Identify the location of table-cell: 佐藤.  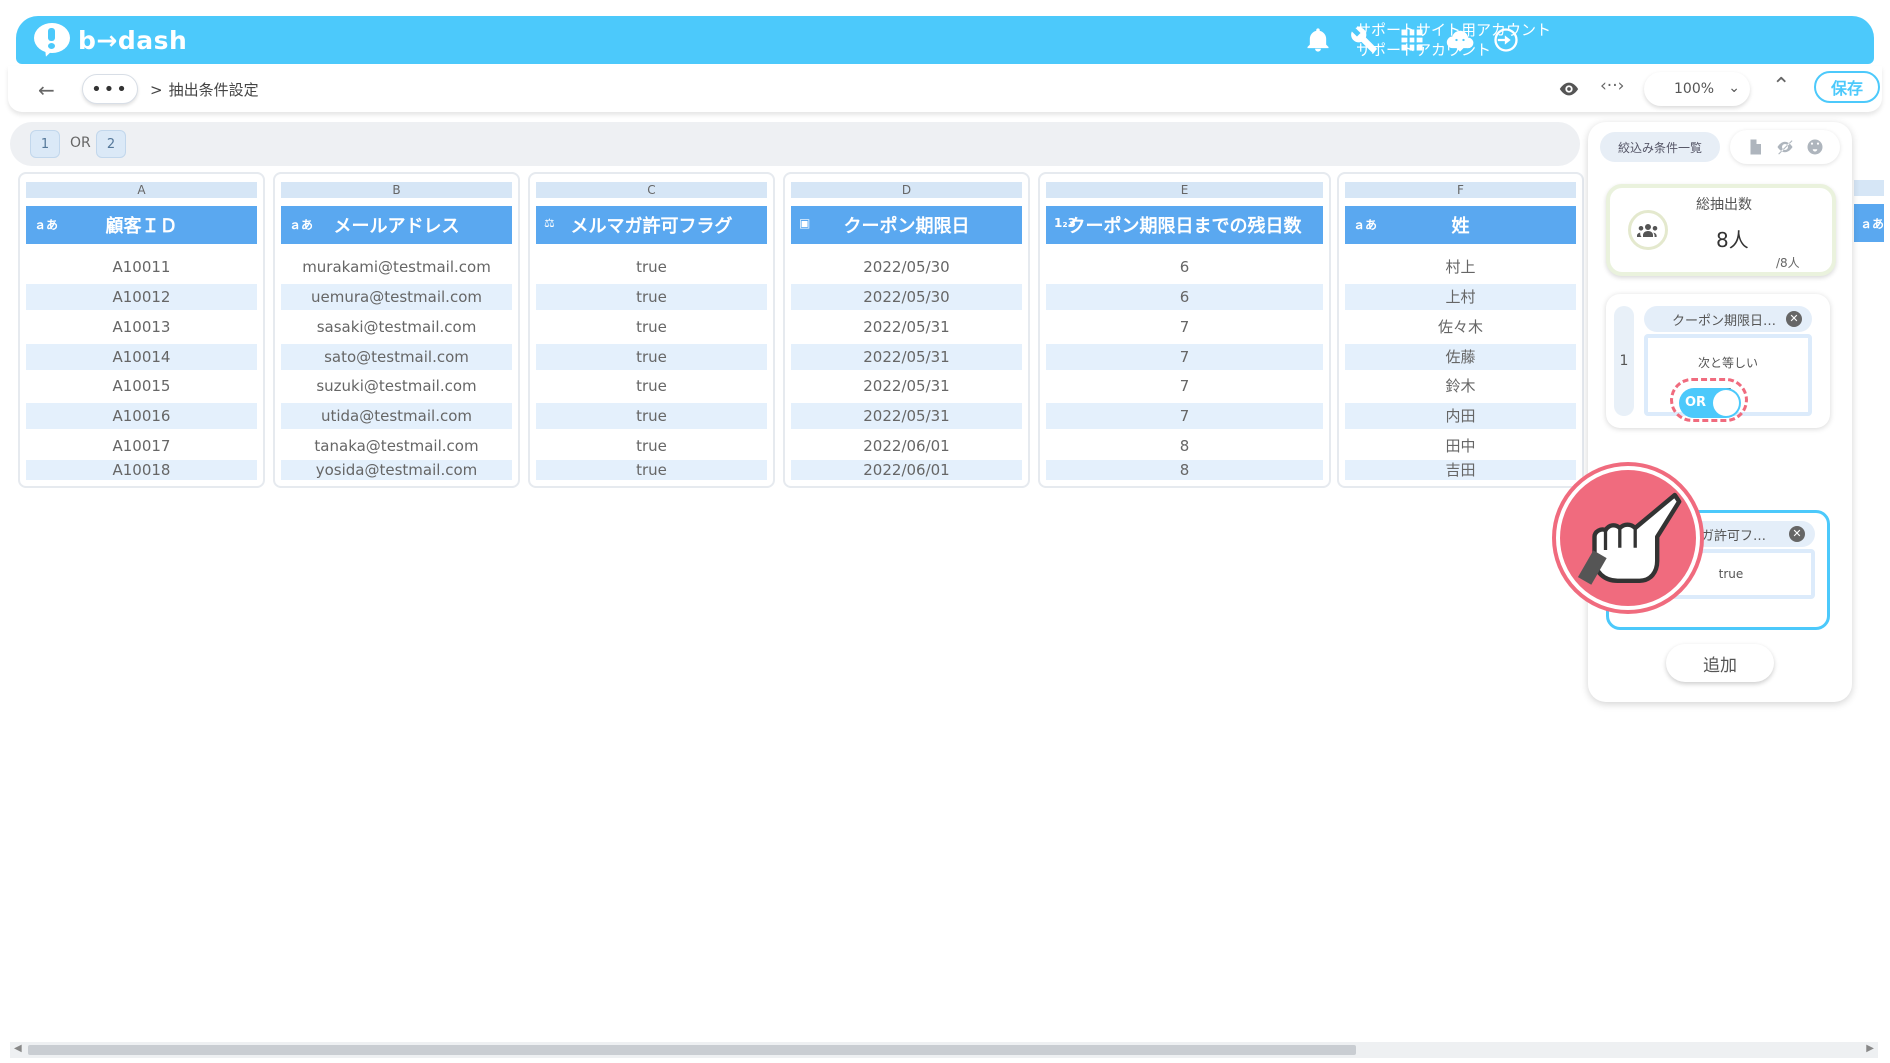
(1460, 357).